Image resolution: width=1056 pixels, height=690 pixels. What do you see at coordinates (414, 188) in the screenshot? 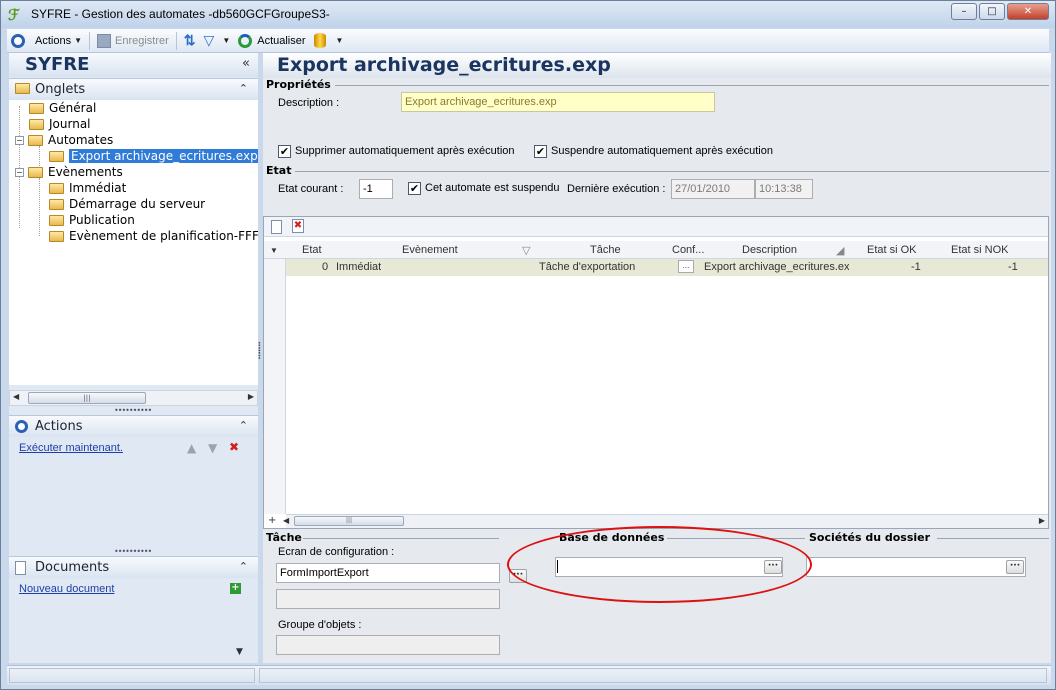
I see `suspended-checkbox: ✔` at bounding box center [414, 188].